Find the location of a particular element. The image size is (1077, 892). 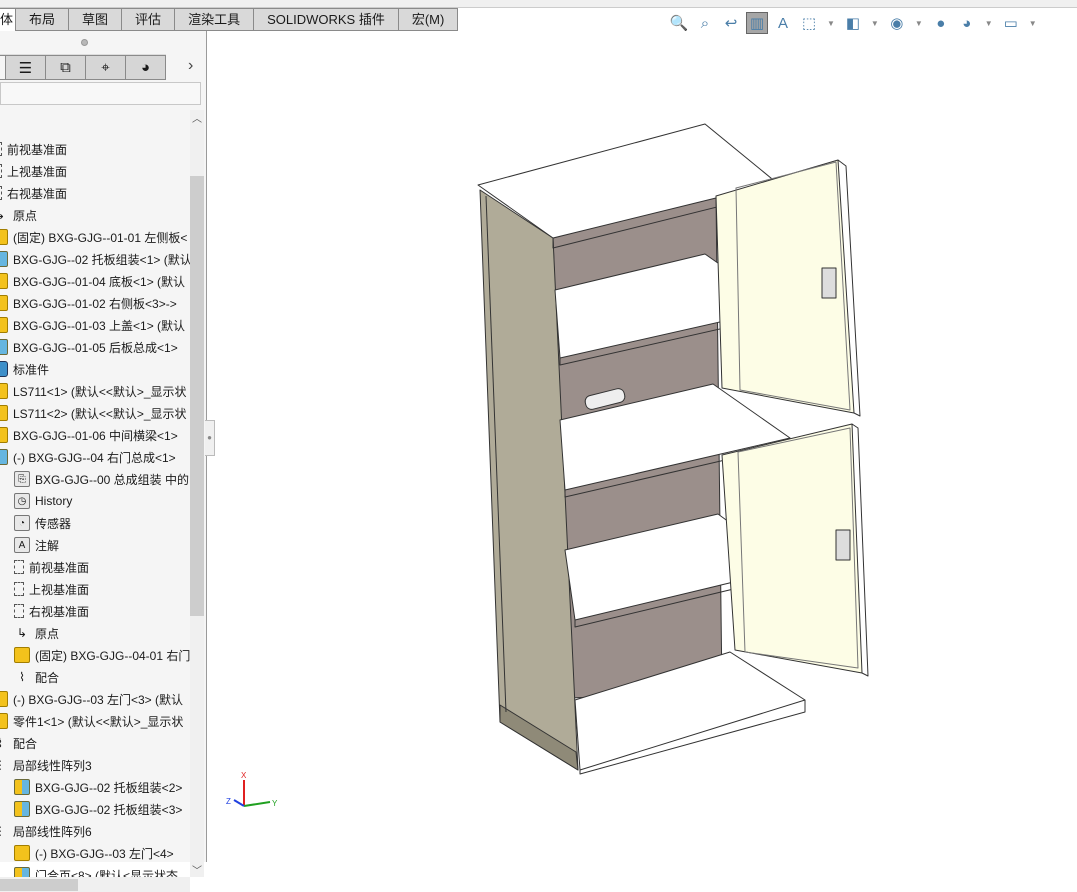

scroll-up-icon: ︿ is located at coordinates (197, 117).